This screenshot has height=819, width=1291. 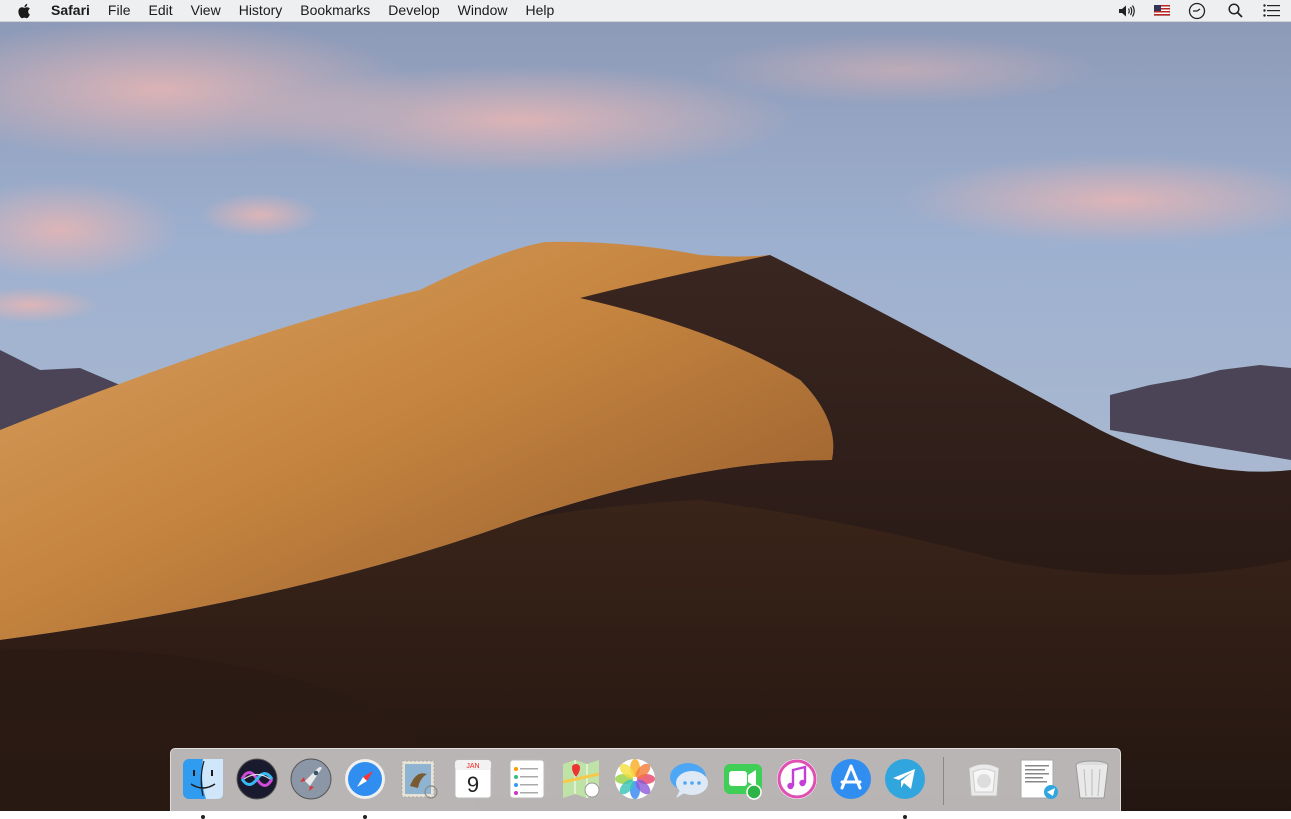 I want to click on maps-icon, so click(x=581, y=779).